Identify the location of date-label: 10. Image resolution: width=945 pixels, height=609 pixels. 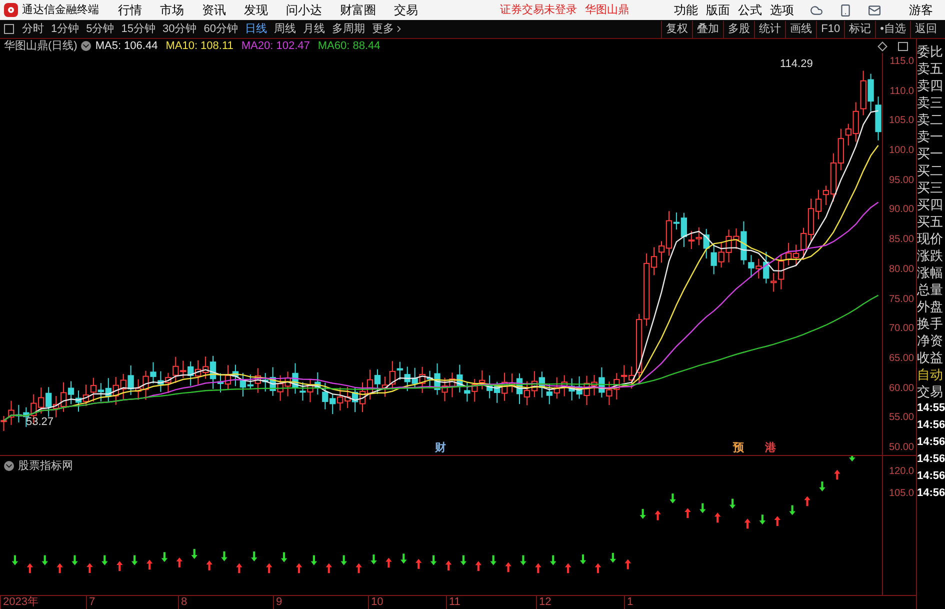
(407, 602).